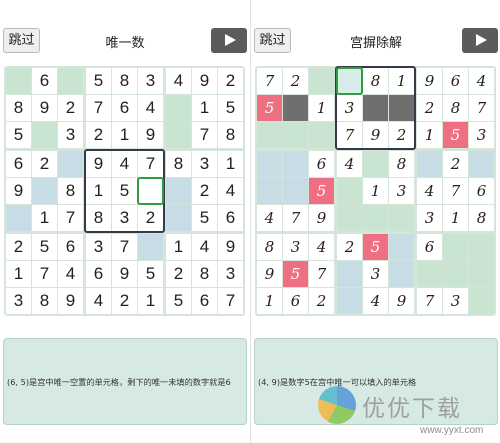 The width and height of the screenshot is (500, 443). I want to click on grid-cell-r1c1, so click(18, 81).